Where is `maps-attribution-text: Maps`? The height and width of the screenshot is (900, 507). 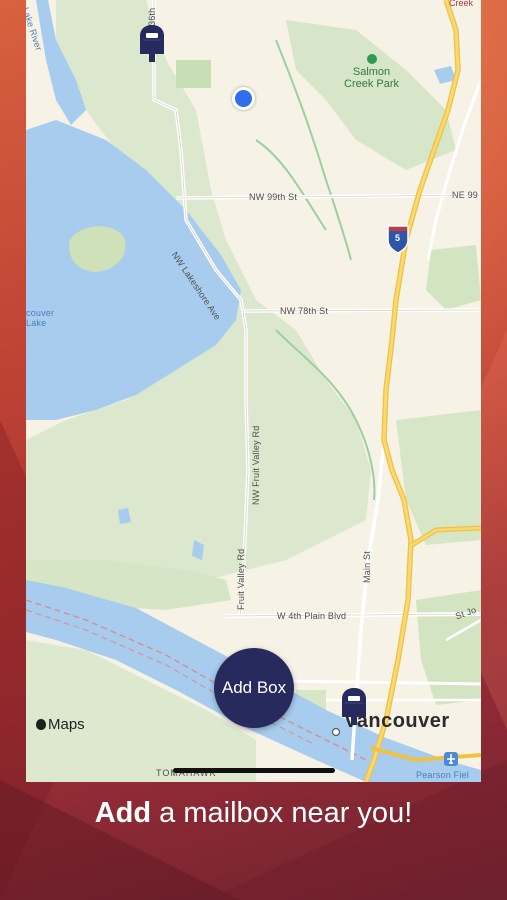 maps-attribution-text: Maps is located at coordinates (66, 724).